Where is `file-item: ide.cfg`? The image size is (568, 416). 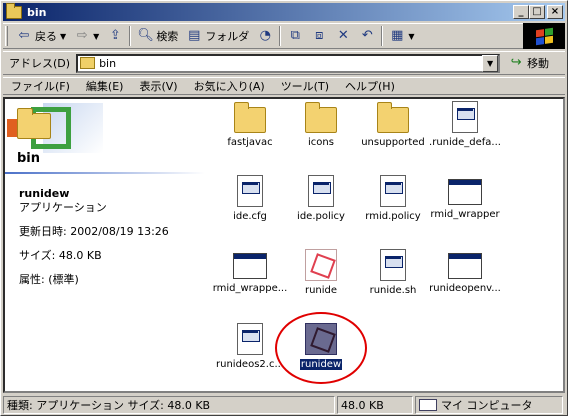
file-item: ide.cfg is located at coordinates (250, 198).